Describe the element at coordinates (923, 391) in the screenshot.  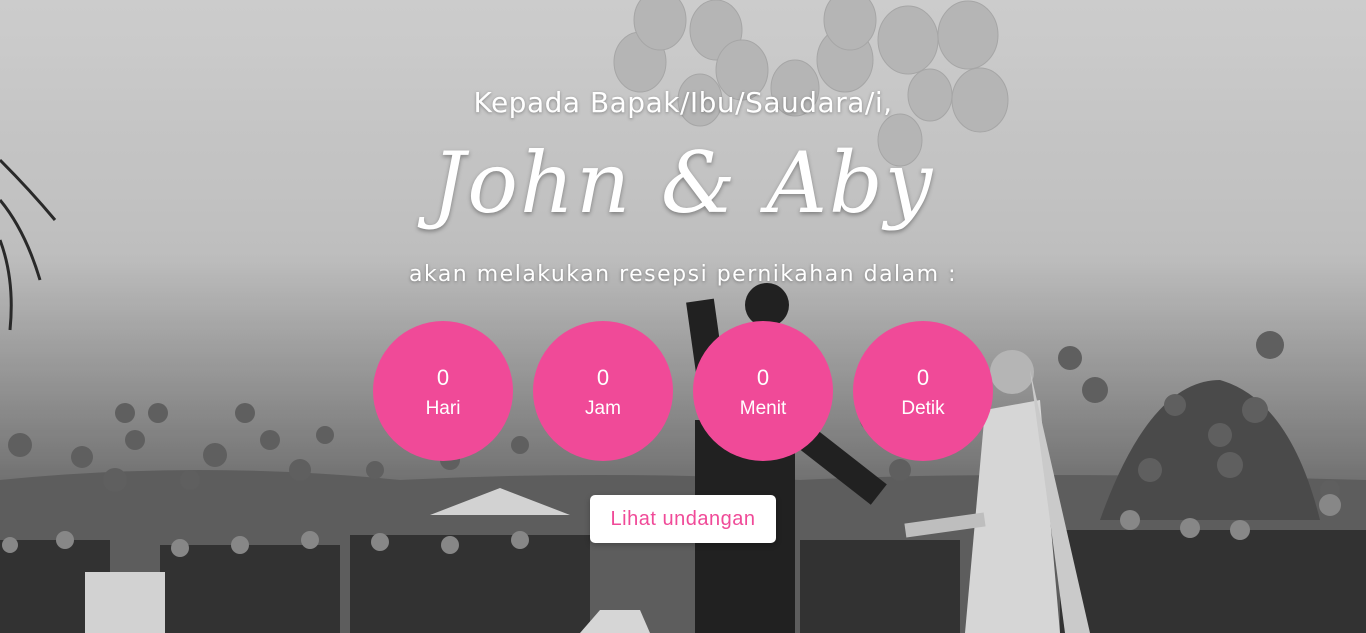
I see `countdown-seconds: 0 Detik` at that location.